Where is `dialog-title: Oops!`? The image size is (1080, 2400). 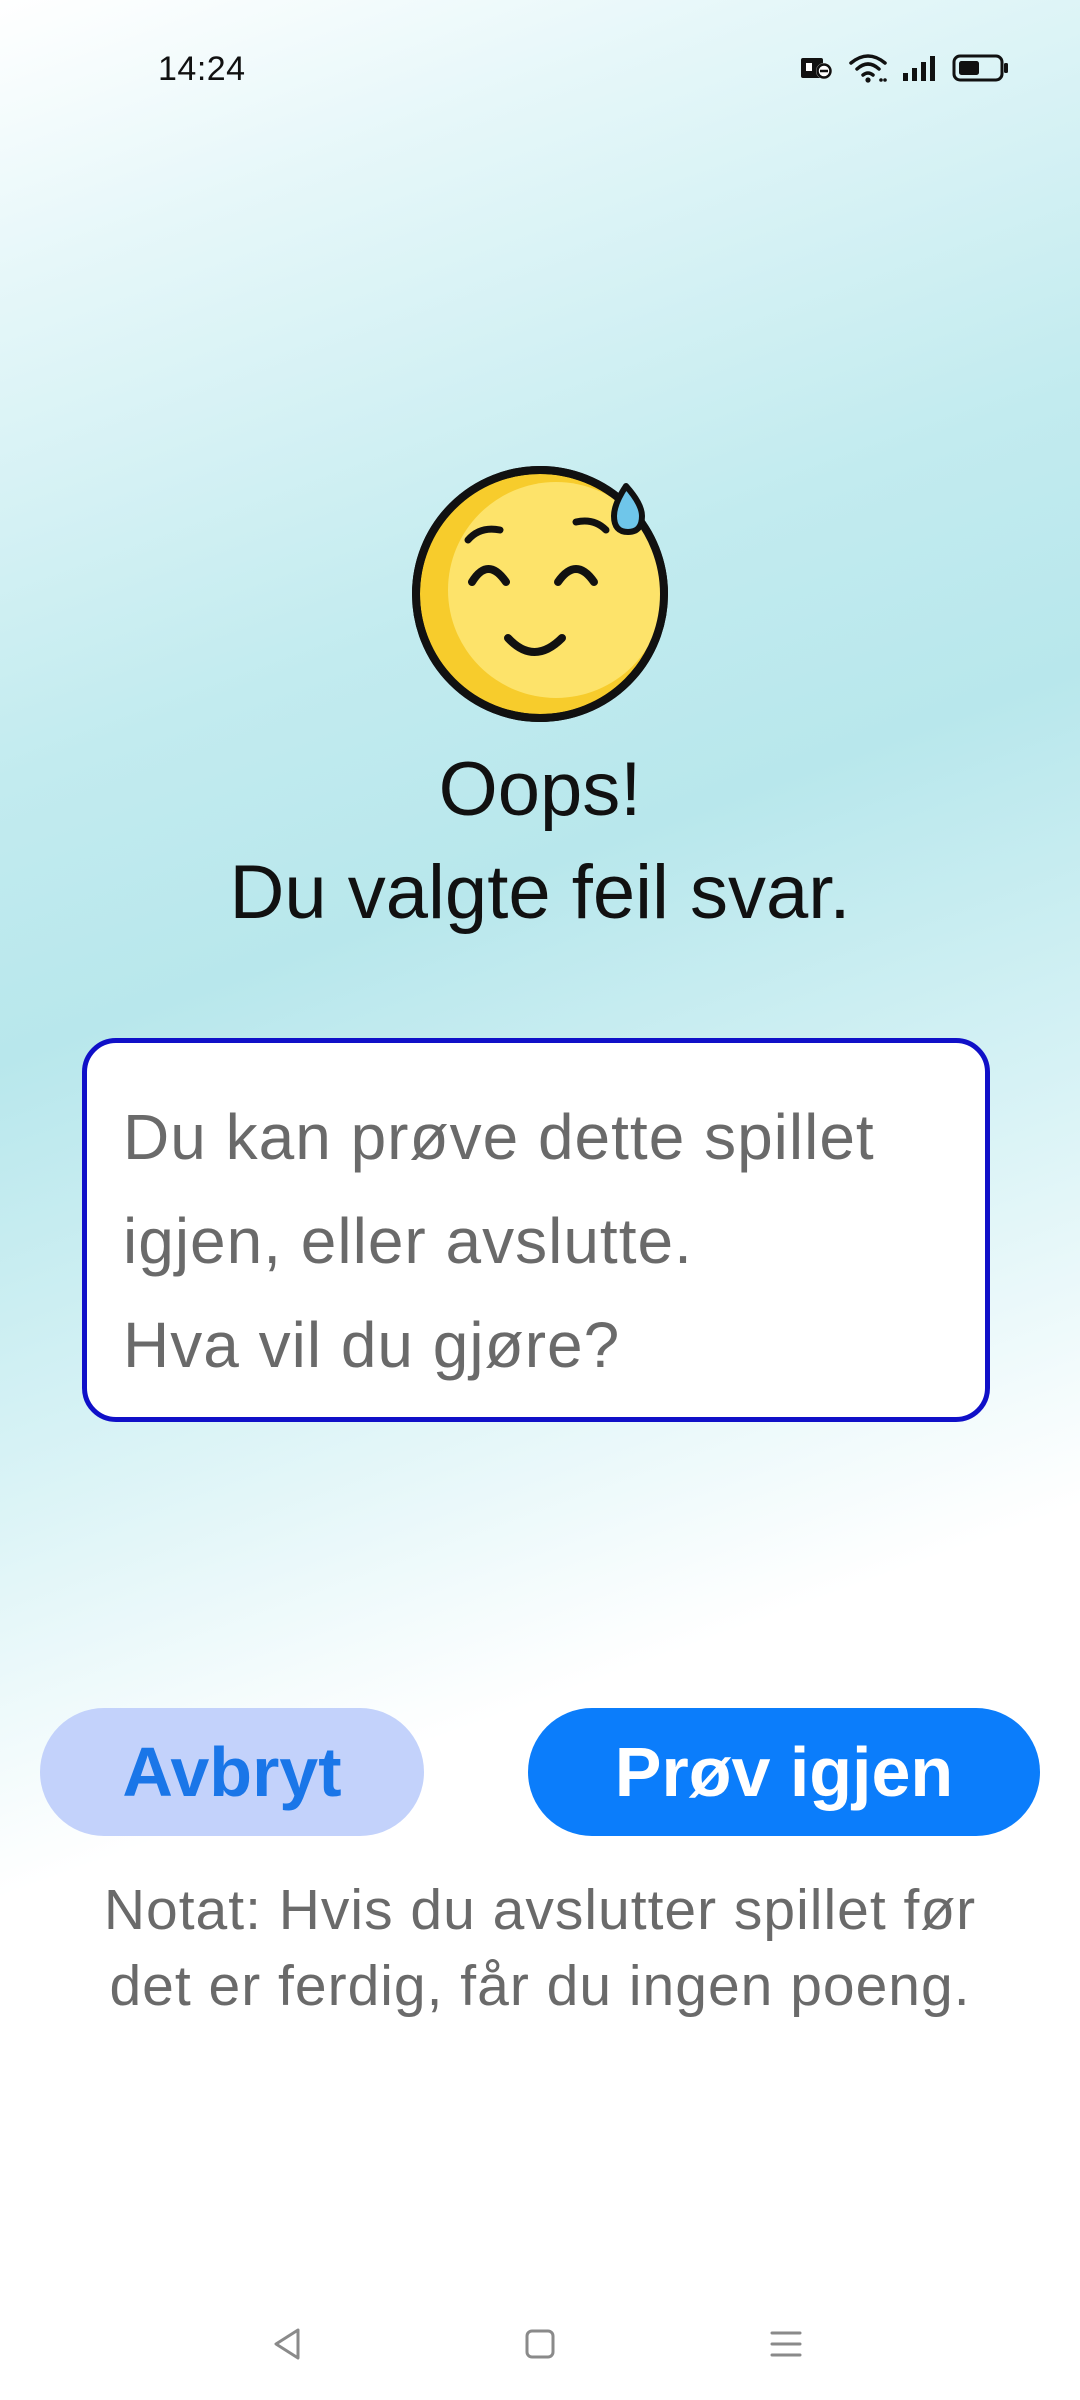 dialog-title: Oops! is located at coordinates (540, 789).